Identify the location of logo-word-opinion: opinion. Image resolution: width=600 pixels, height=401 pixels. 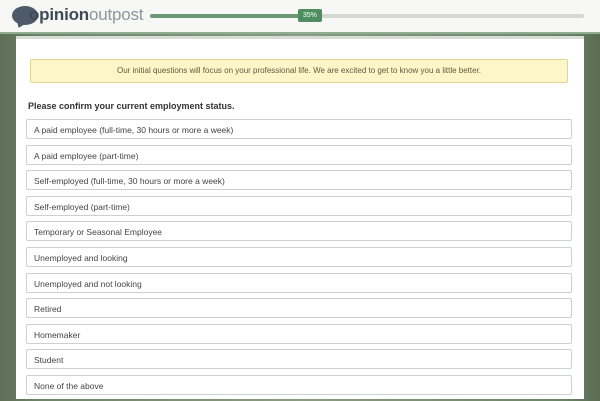
(59, 14).